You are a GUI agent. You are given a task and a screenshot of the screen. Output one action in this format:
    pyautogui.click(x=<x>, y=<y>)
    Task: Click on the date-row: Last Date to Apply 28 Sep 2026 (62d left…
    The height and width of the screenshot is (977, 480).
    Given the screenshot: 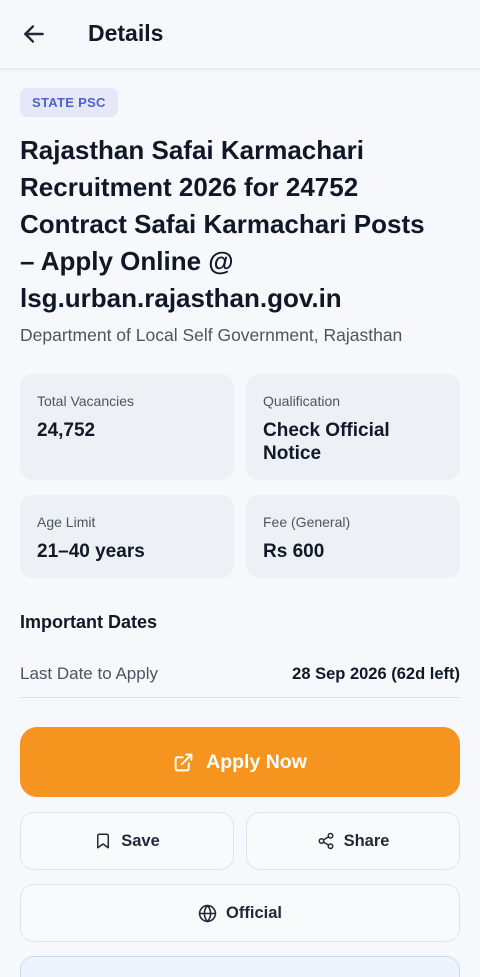 What is the action you would take?
    pyautogui.click(x=240, y=674)
    